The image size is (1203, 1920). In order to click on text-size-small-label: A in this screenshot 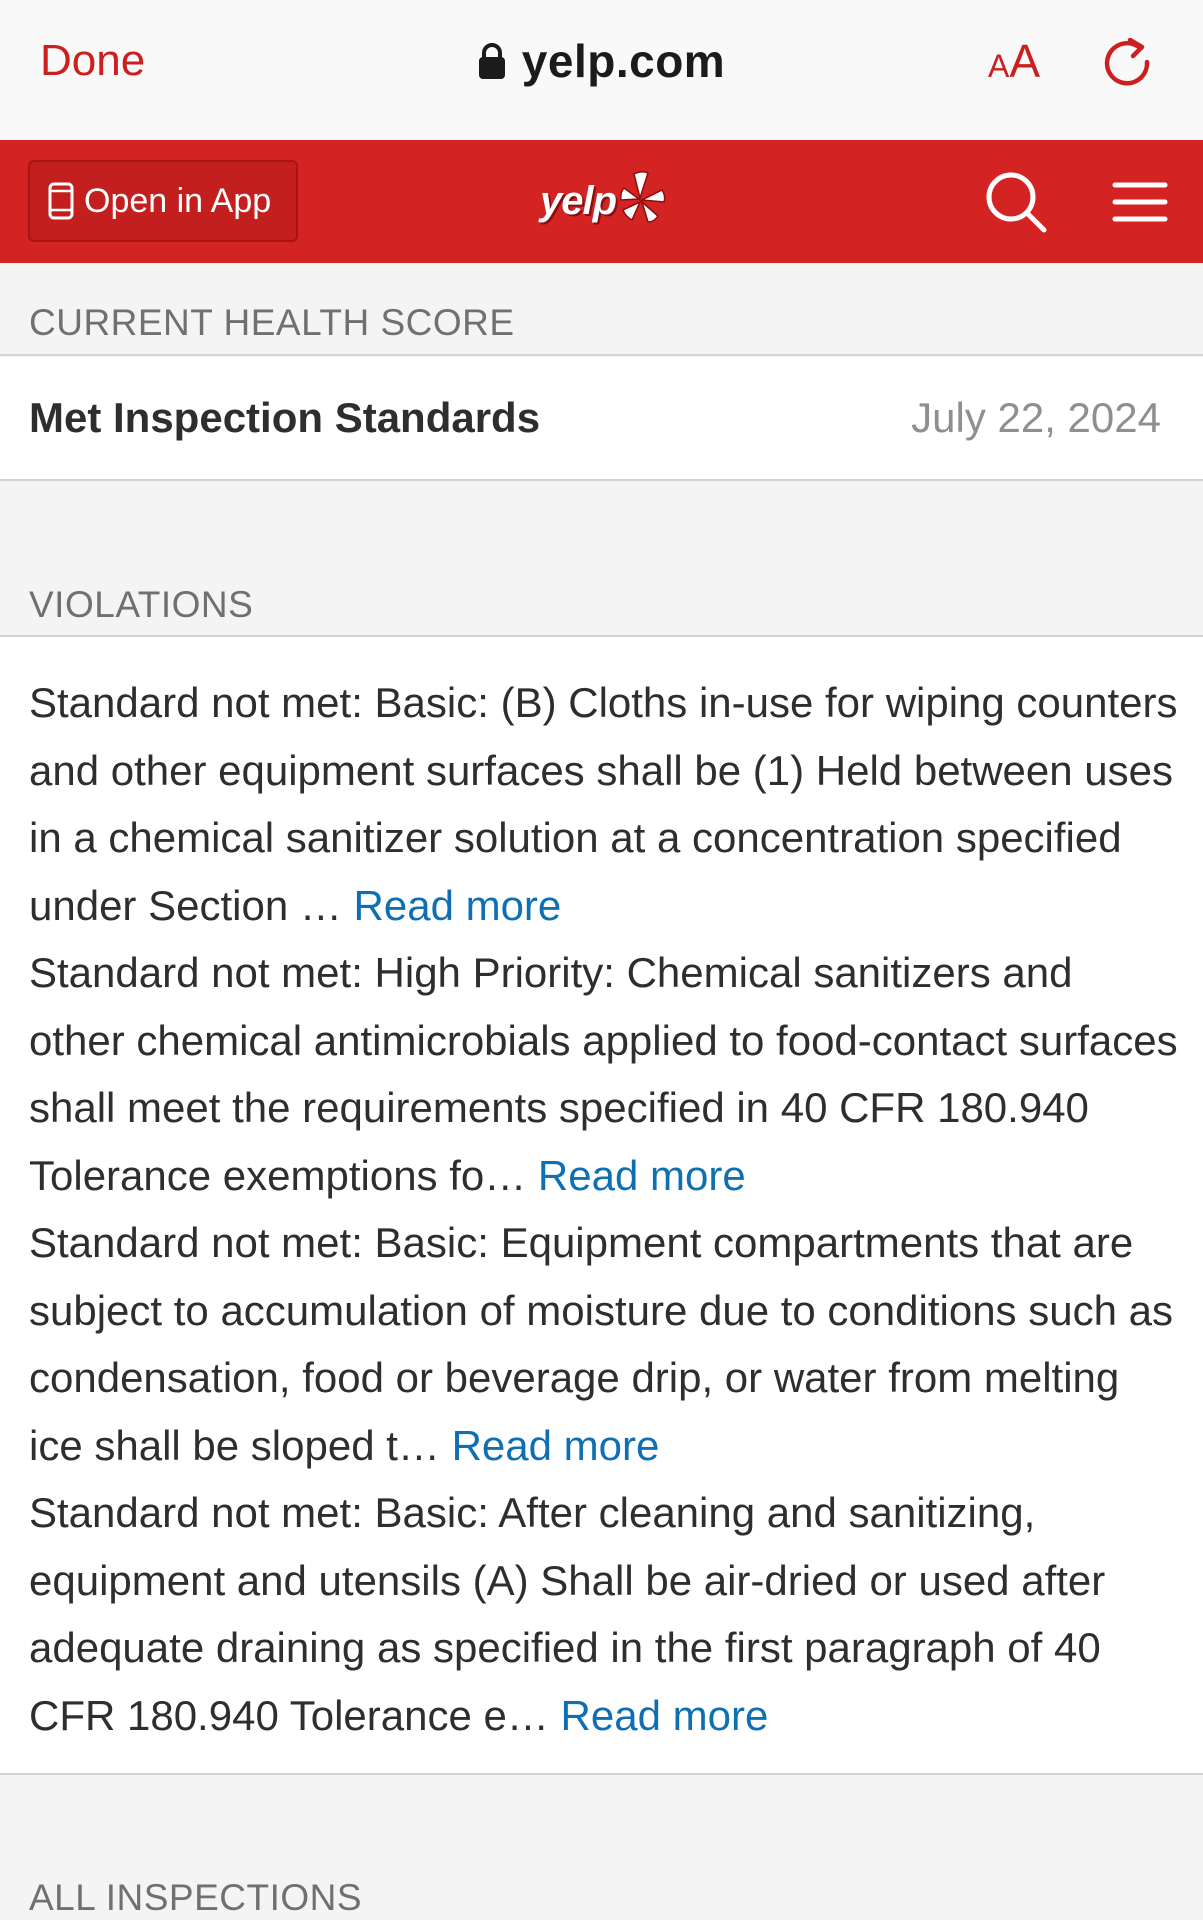, I will do `click(999, 66)`.